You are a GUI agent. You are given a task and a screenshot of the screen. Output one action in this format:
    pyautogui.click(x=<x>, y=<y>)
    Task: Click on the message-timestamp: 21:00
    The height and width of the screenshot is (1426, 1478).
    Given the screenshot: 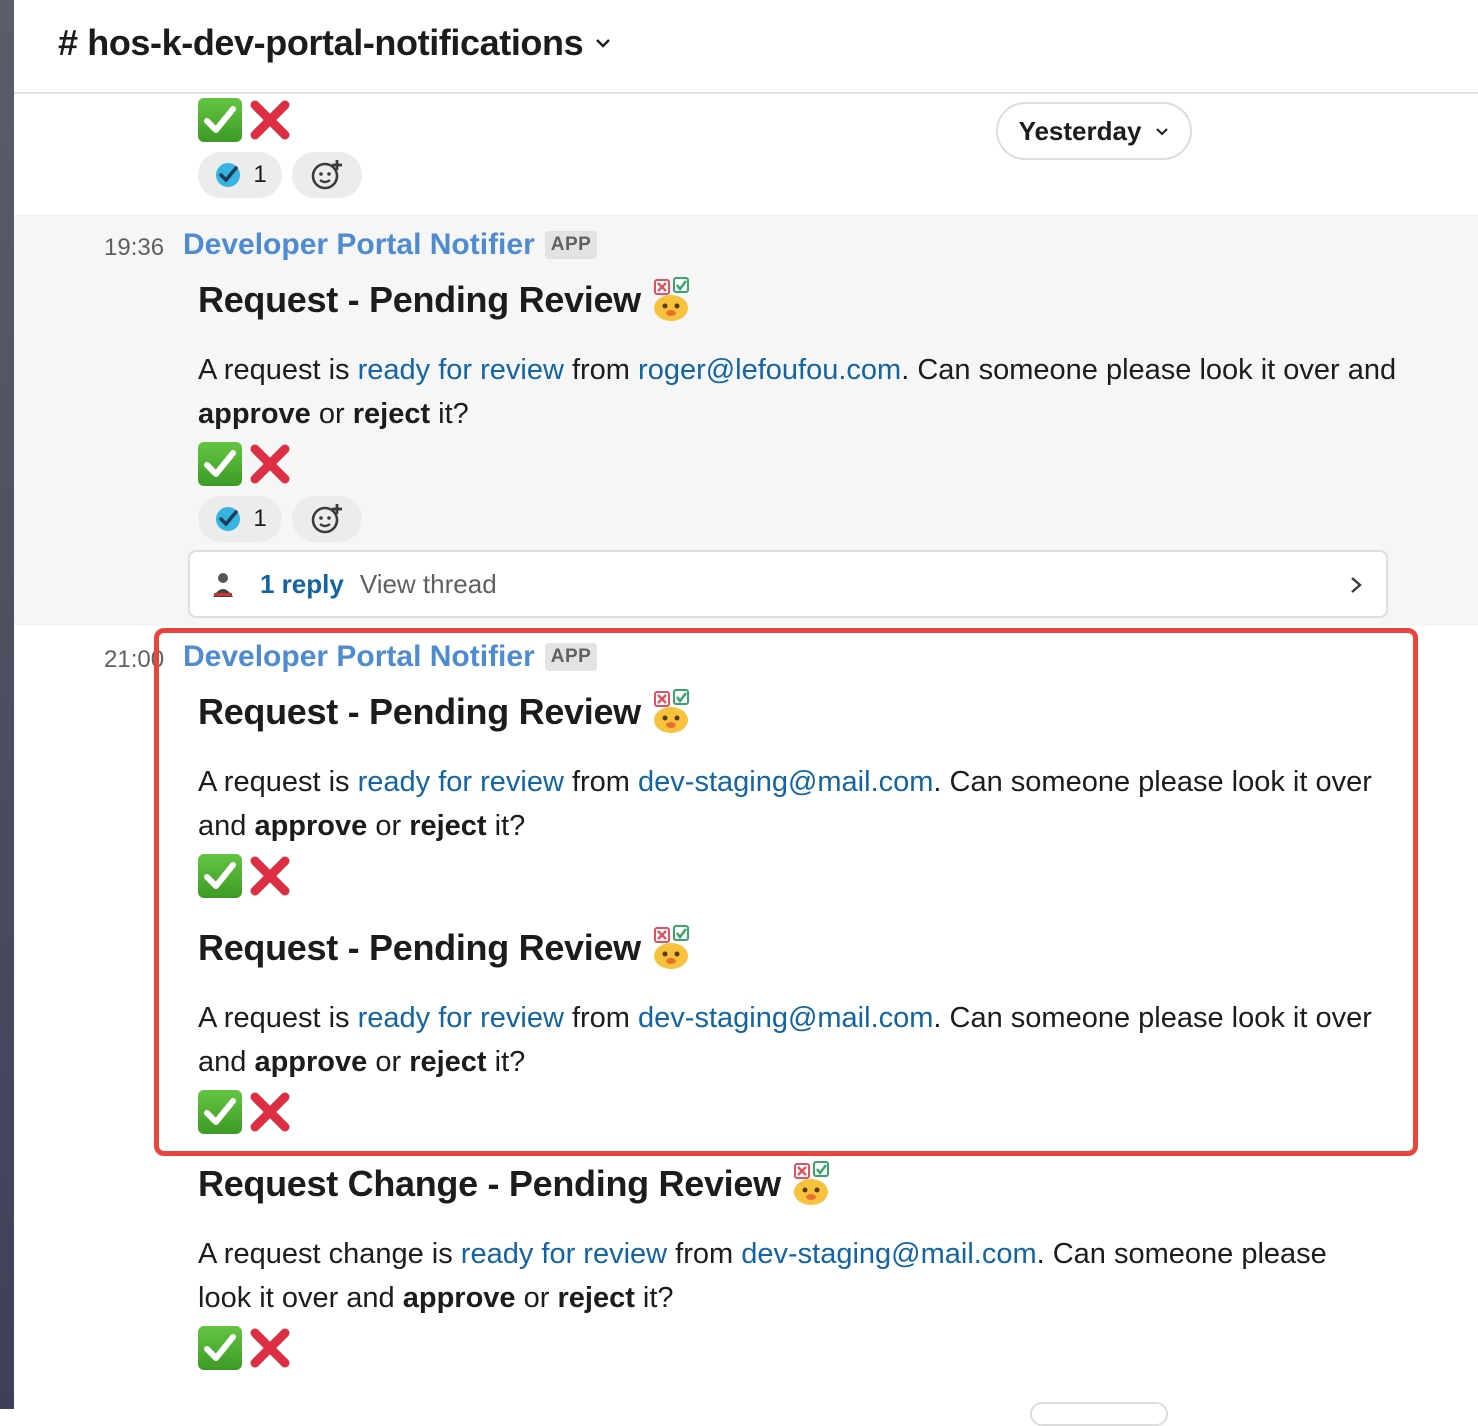 What is the action you would take?
    pyautogui.click(x=134, y=660)
    